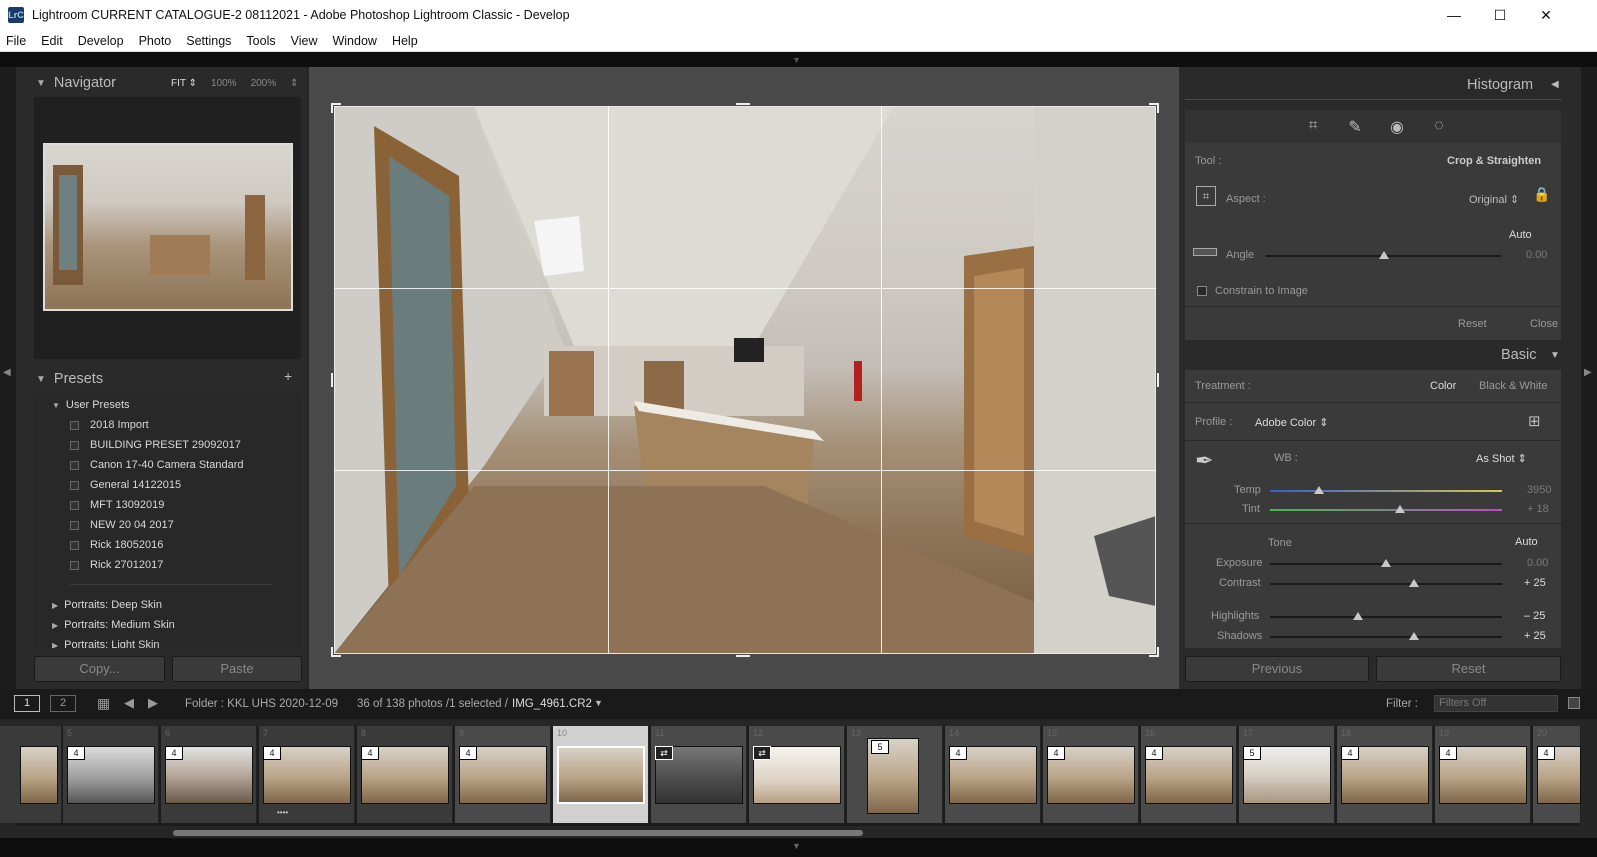 Image resolution: width=1597 pixels, height=857 pixels. I want to click on crop-tool-icon: ⌗, so click(1313, 128).